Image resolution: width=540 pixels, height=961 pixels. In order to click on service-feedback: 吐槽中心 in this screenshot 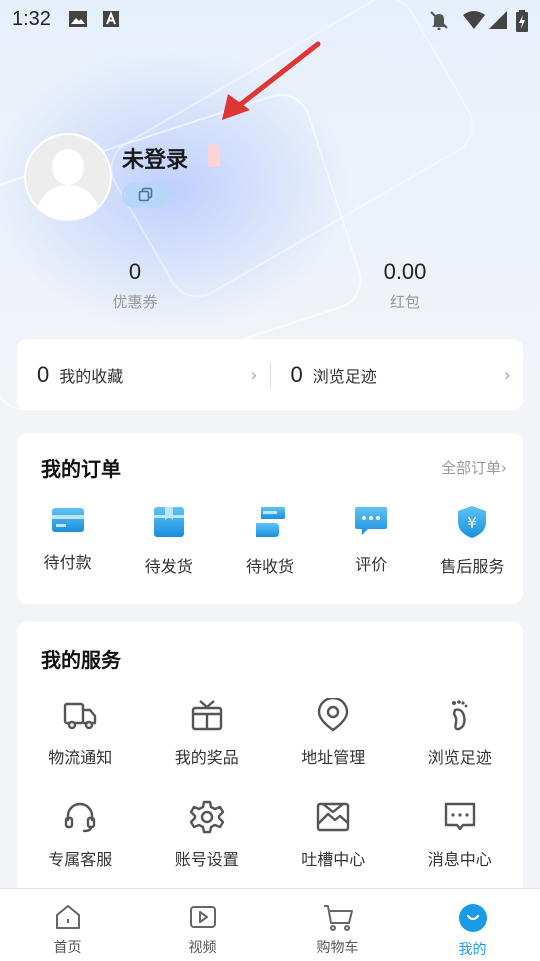, I will do `click(333, 851)`.